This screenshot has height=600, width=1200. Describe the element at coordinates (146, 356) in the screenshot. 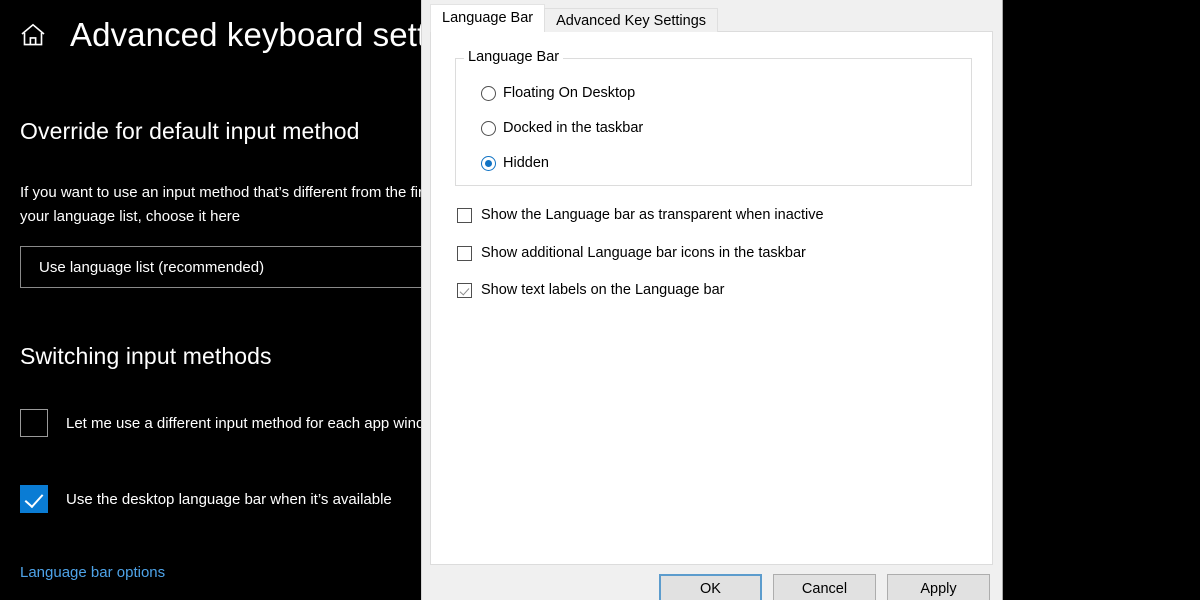

I see `switching-heading: Switching input methods` at that location.